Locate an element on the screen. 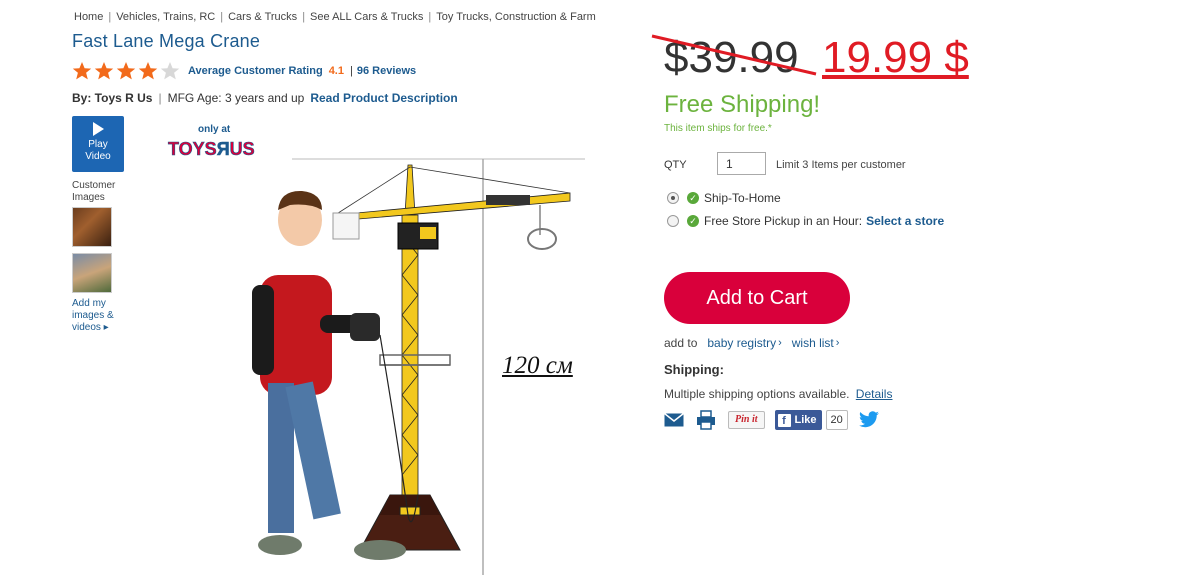 This screenshot has width=1177, height=580. store-pickup-label: Free Store Pickup in an Hour: is located at coordinates (783, 221).